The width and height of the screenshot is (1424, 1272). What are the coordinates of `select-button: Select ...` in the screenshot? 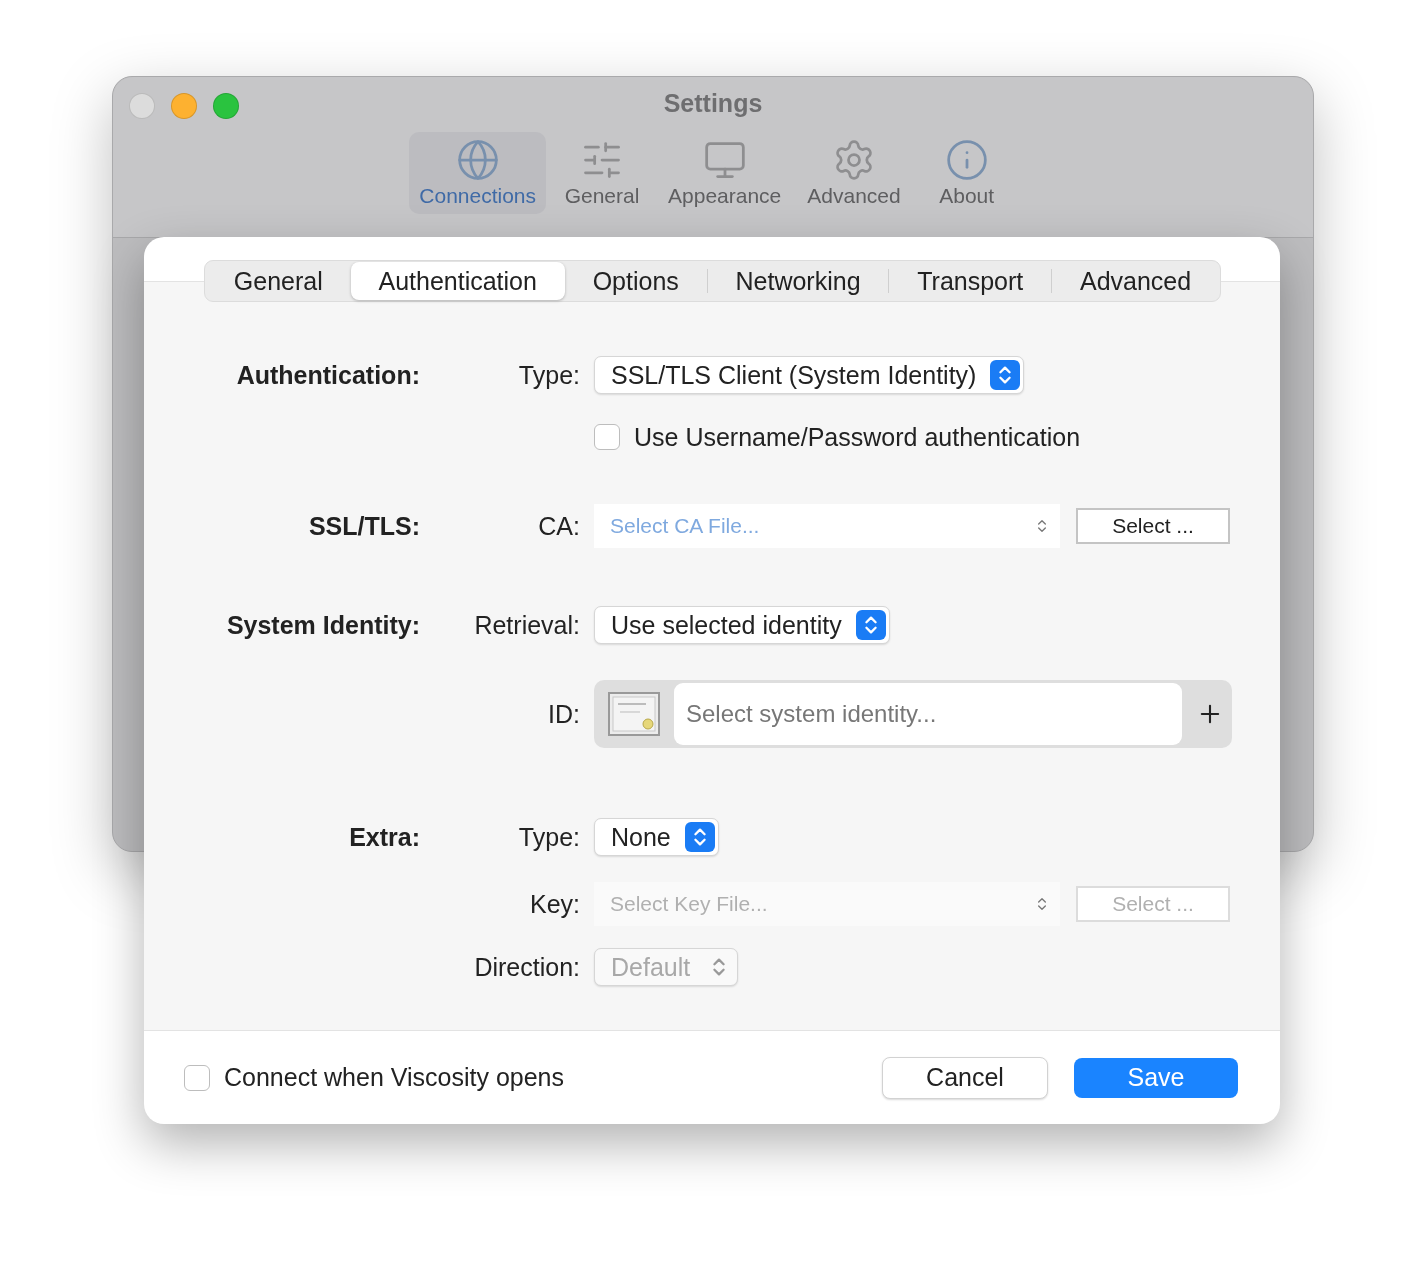 It's located at (1153, 526).